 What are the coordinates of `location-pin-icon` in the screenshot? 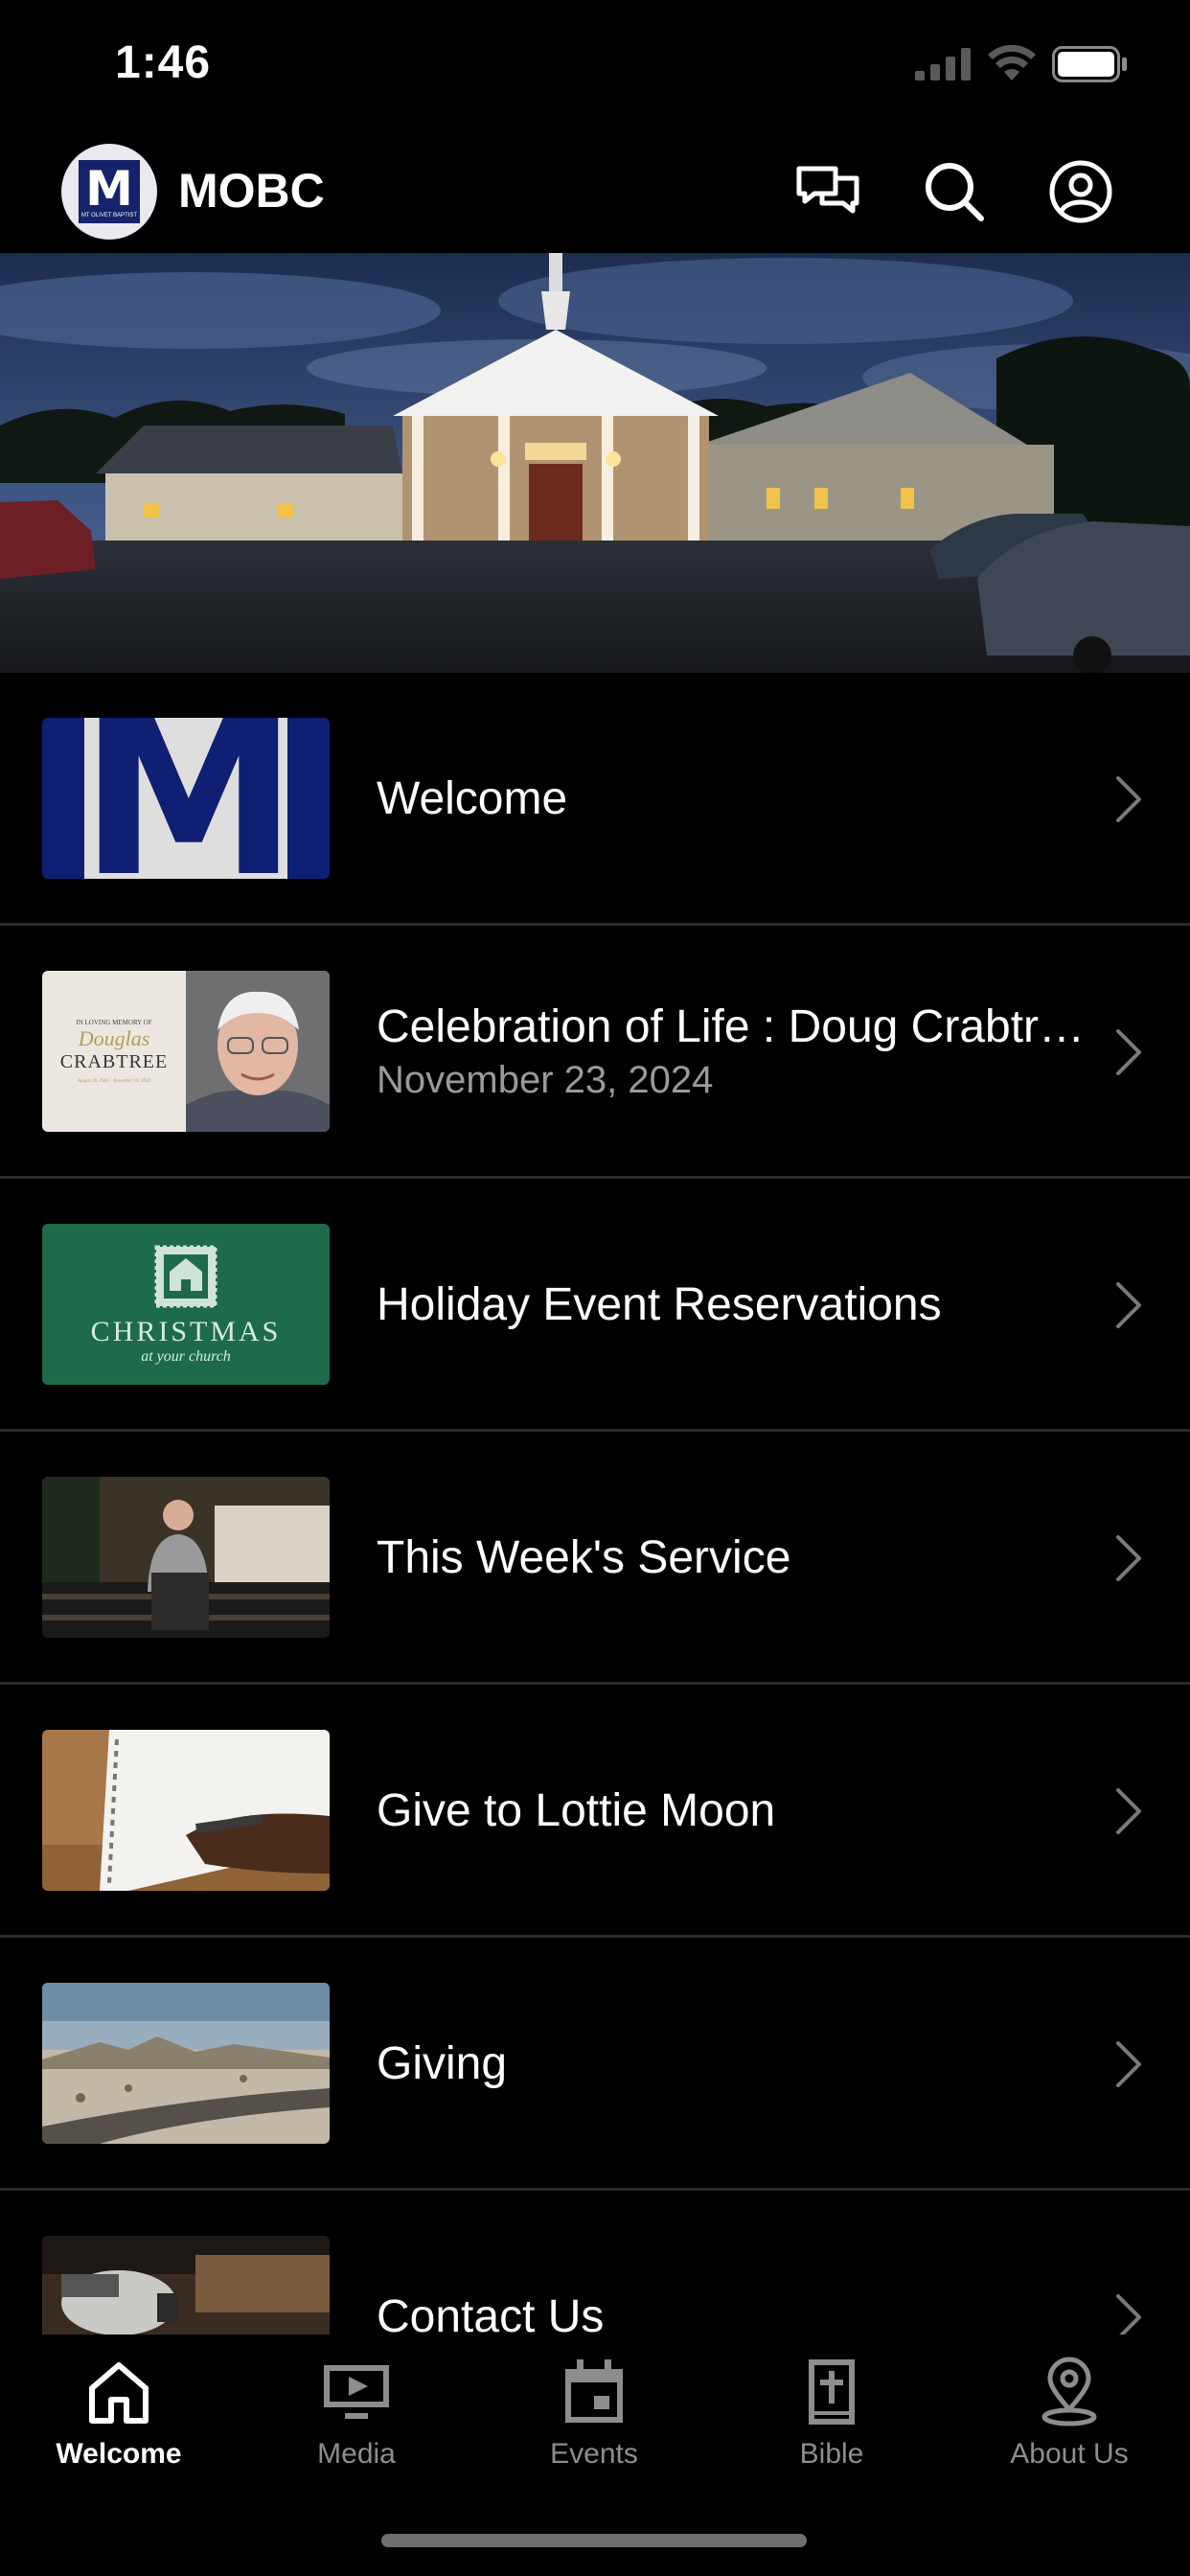 It's located at (1069, 2391).